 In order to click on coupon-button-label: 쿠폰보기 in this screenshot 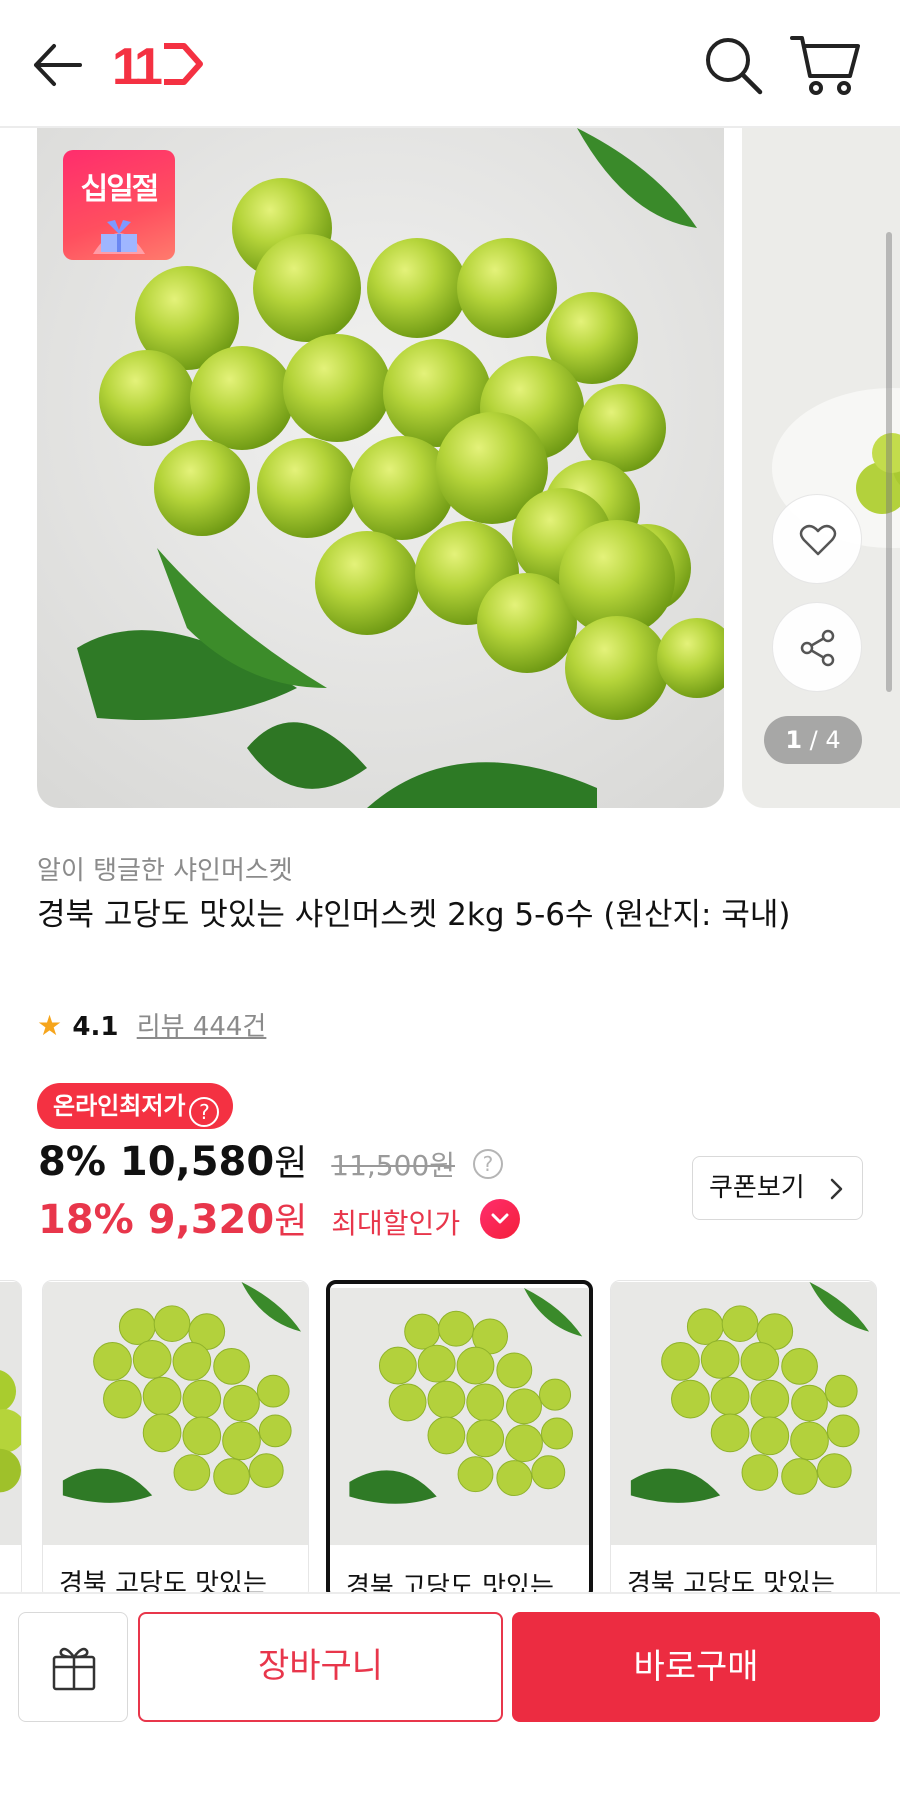, I will do `click(757, 1188)`.